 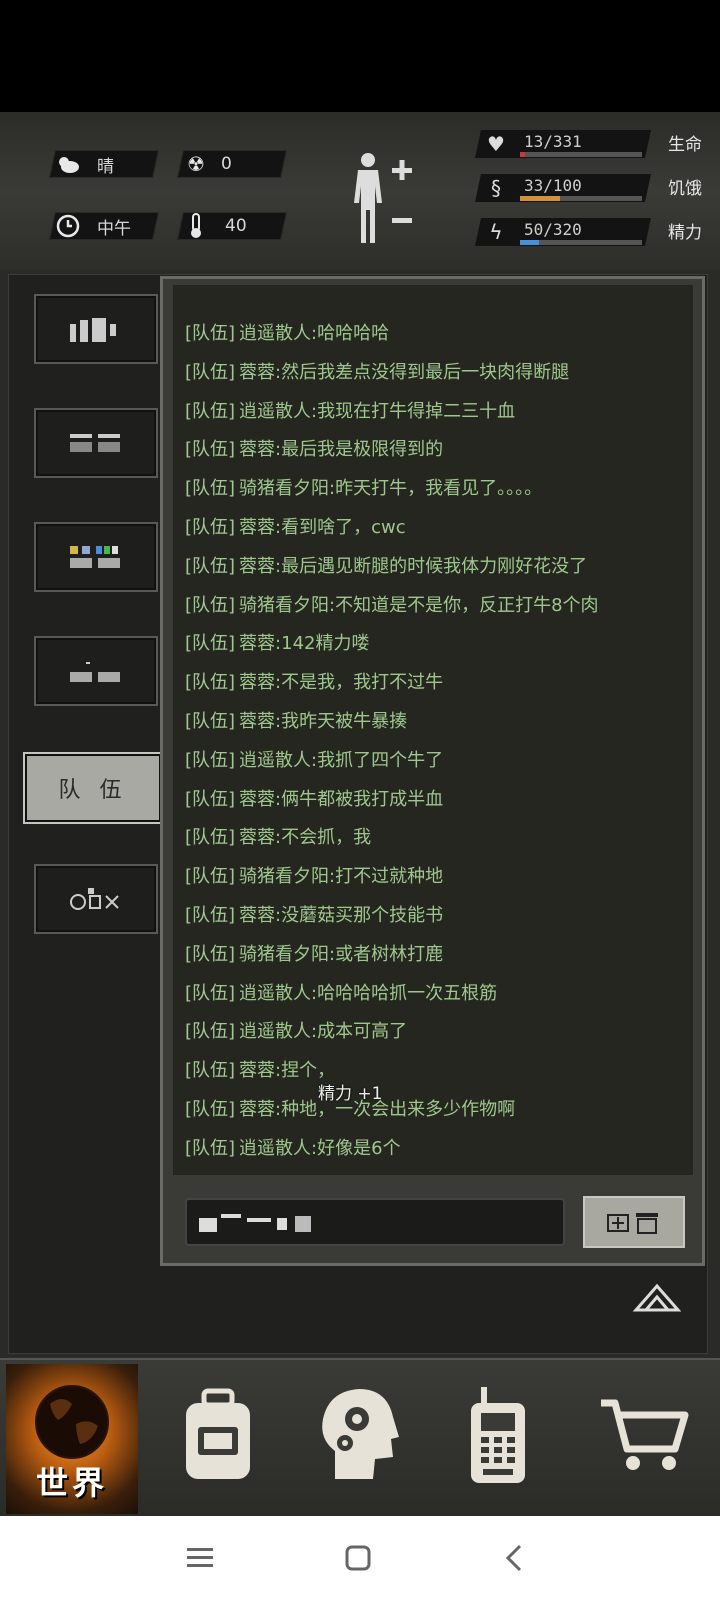 I want to click on status-bar, so click(x=360, y=56).